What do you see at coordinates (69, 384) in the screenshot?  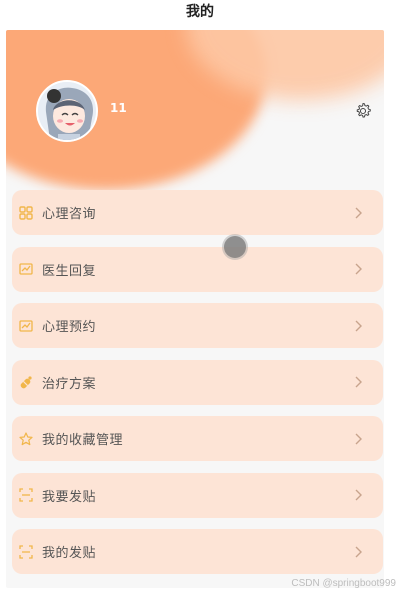 I see `menu-item-label: 治疗方案` at bounding box center [69, 384].